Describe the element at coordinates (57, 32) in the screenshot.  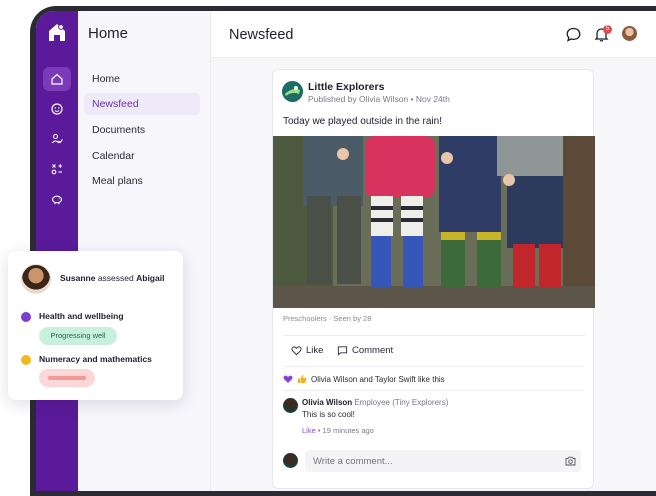
I see `app-logo-icon` at that location.